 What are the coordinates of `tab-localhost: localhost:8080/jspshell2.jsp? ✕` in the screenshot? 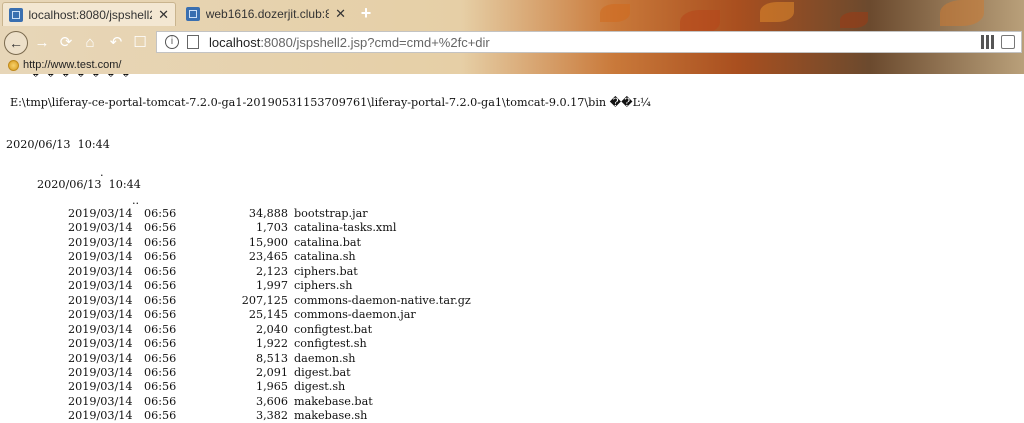 It's located at (89, 14).